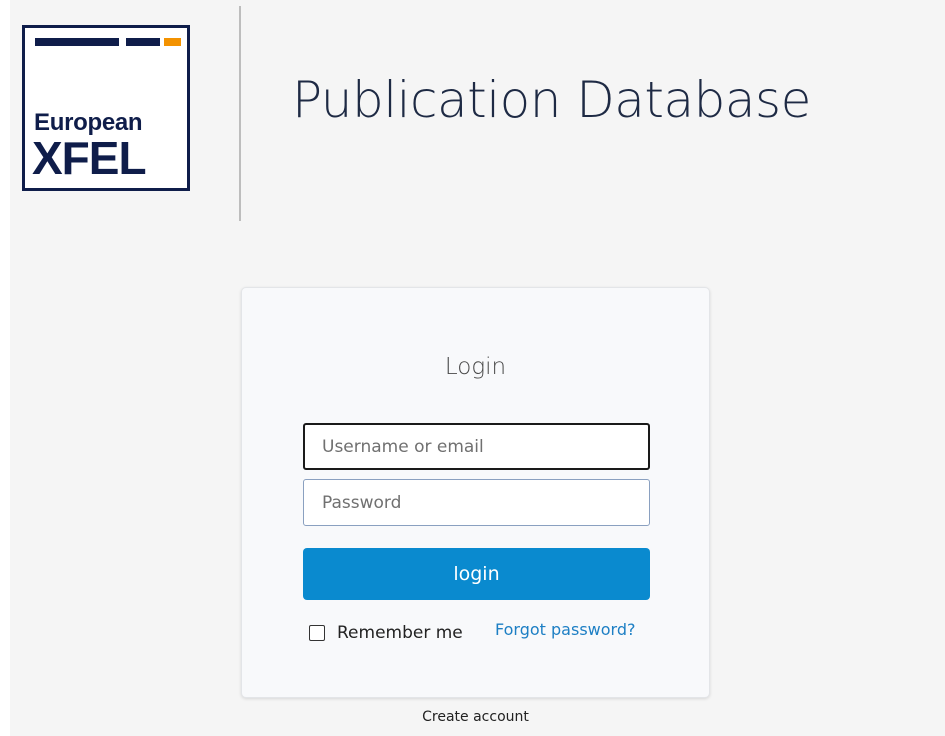  What do you see at coordinates (551, 100) in the screenshot?
I see `page-title: Publication Database` at bounding box center [551, 100].